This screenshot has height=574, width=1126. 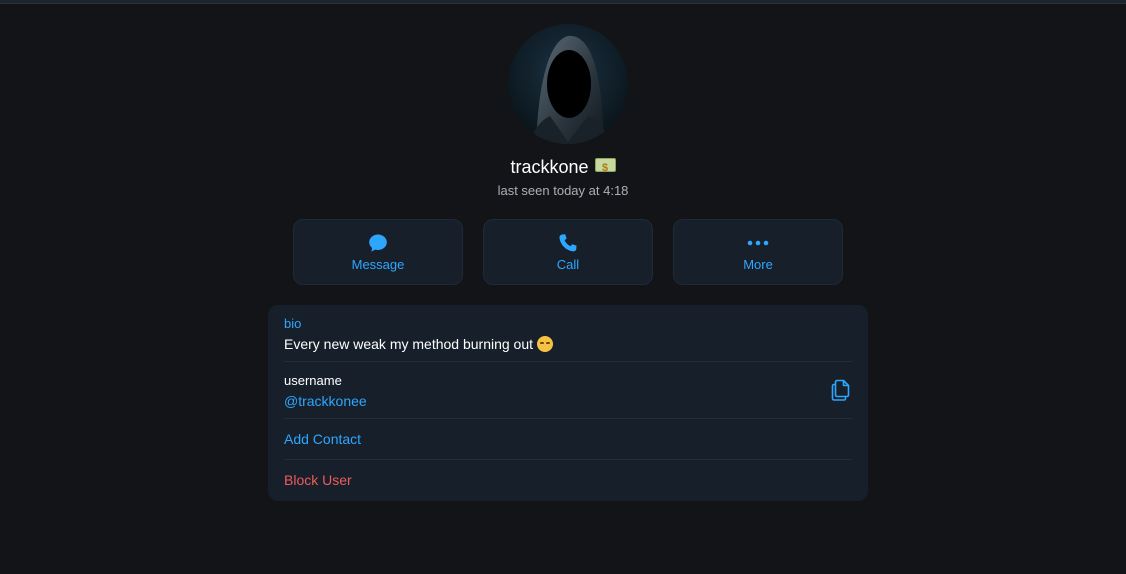 I want to click on profile-actions: Message Call More, so click(x=568, y=252).